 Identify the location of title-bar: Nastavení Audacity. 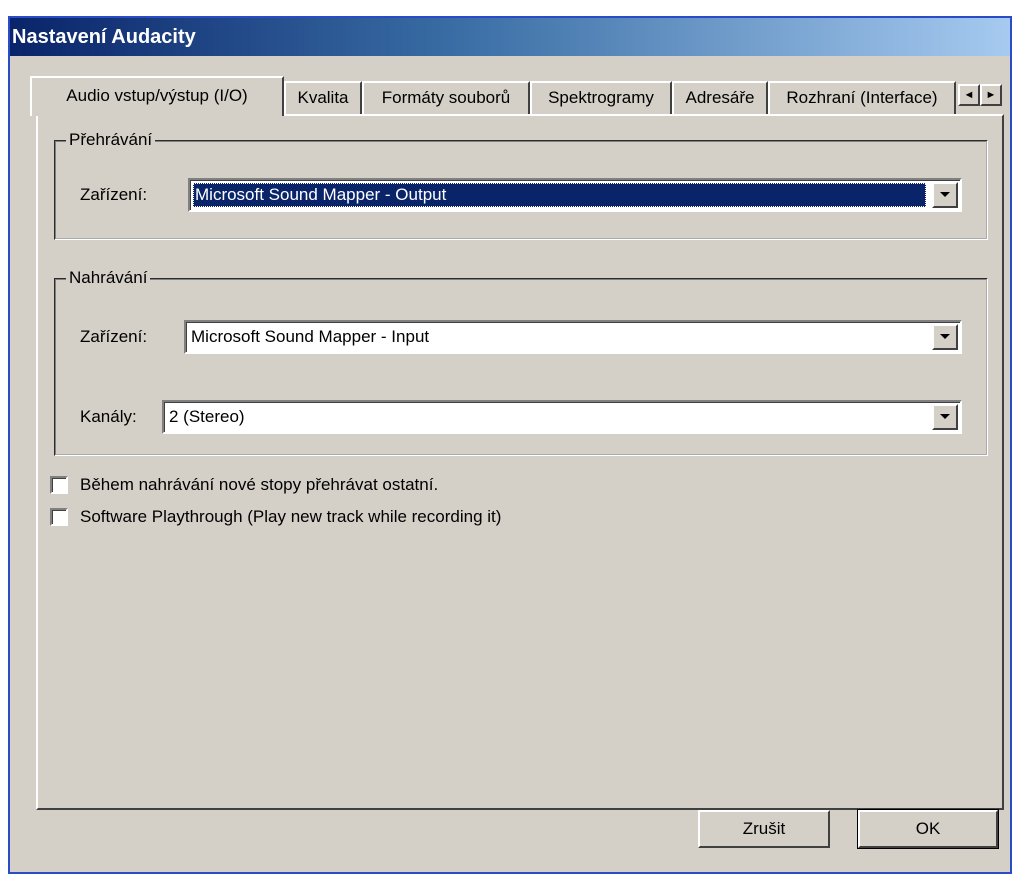
(510, 37).